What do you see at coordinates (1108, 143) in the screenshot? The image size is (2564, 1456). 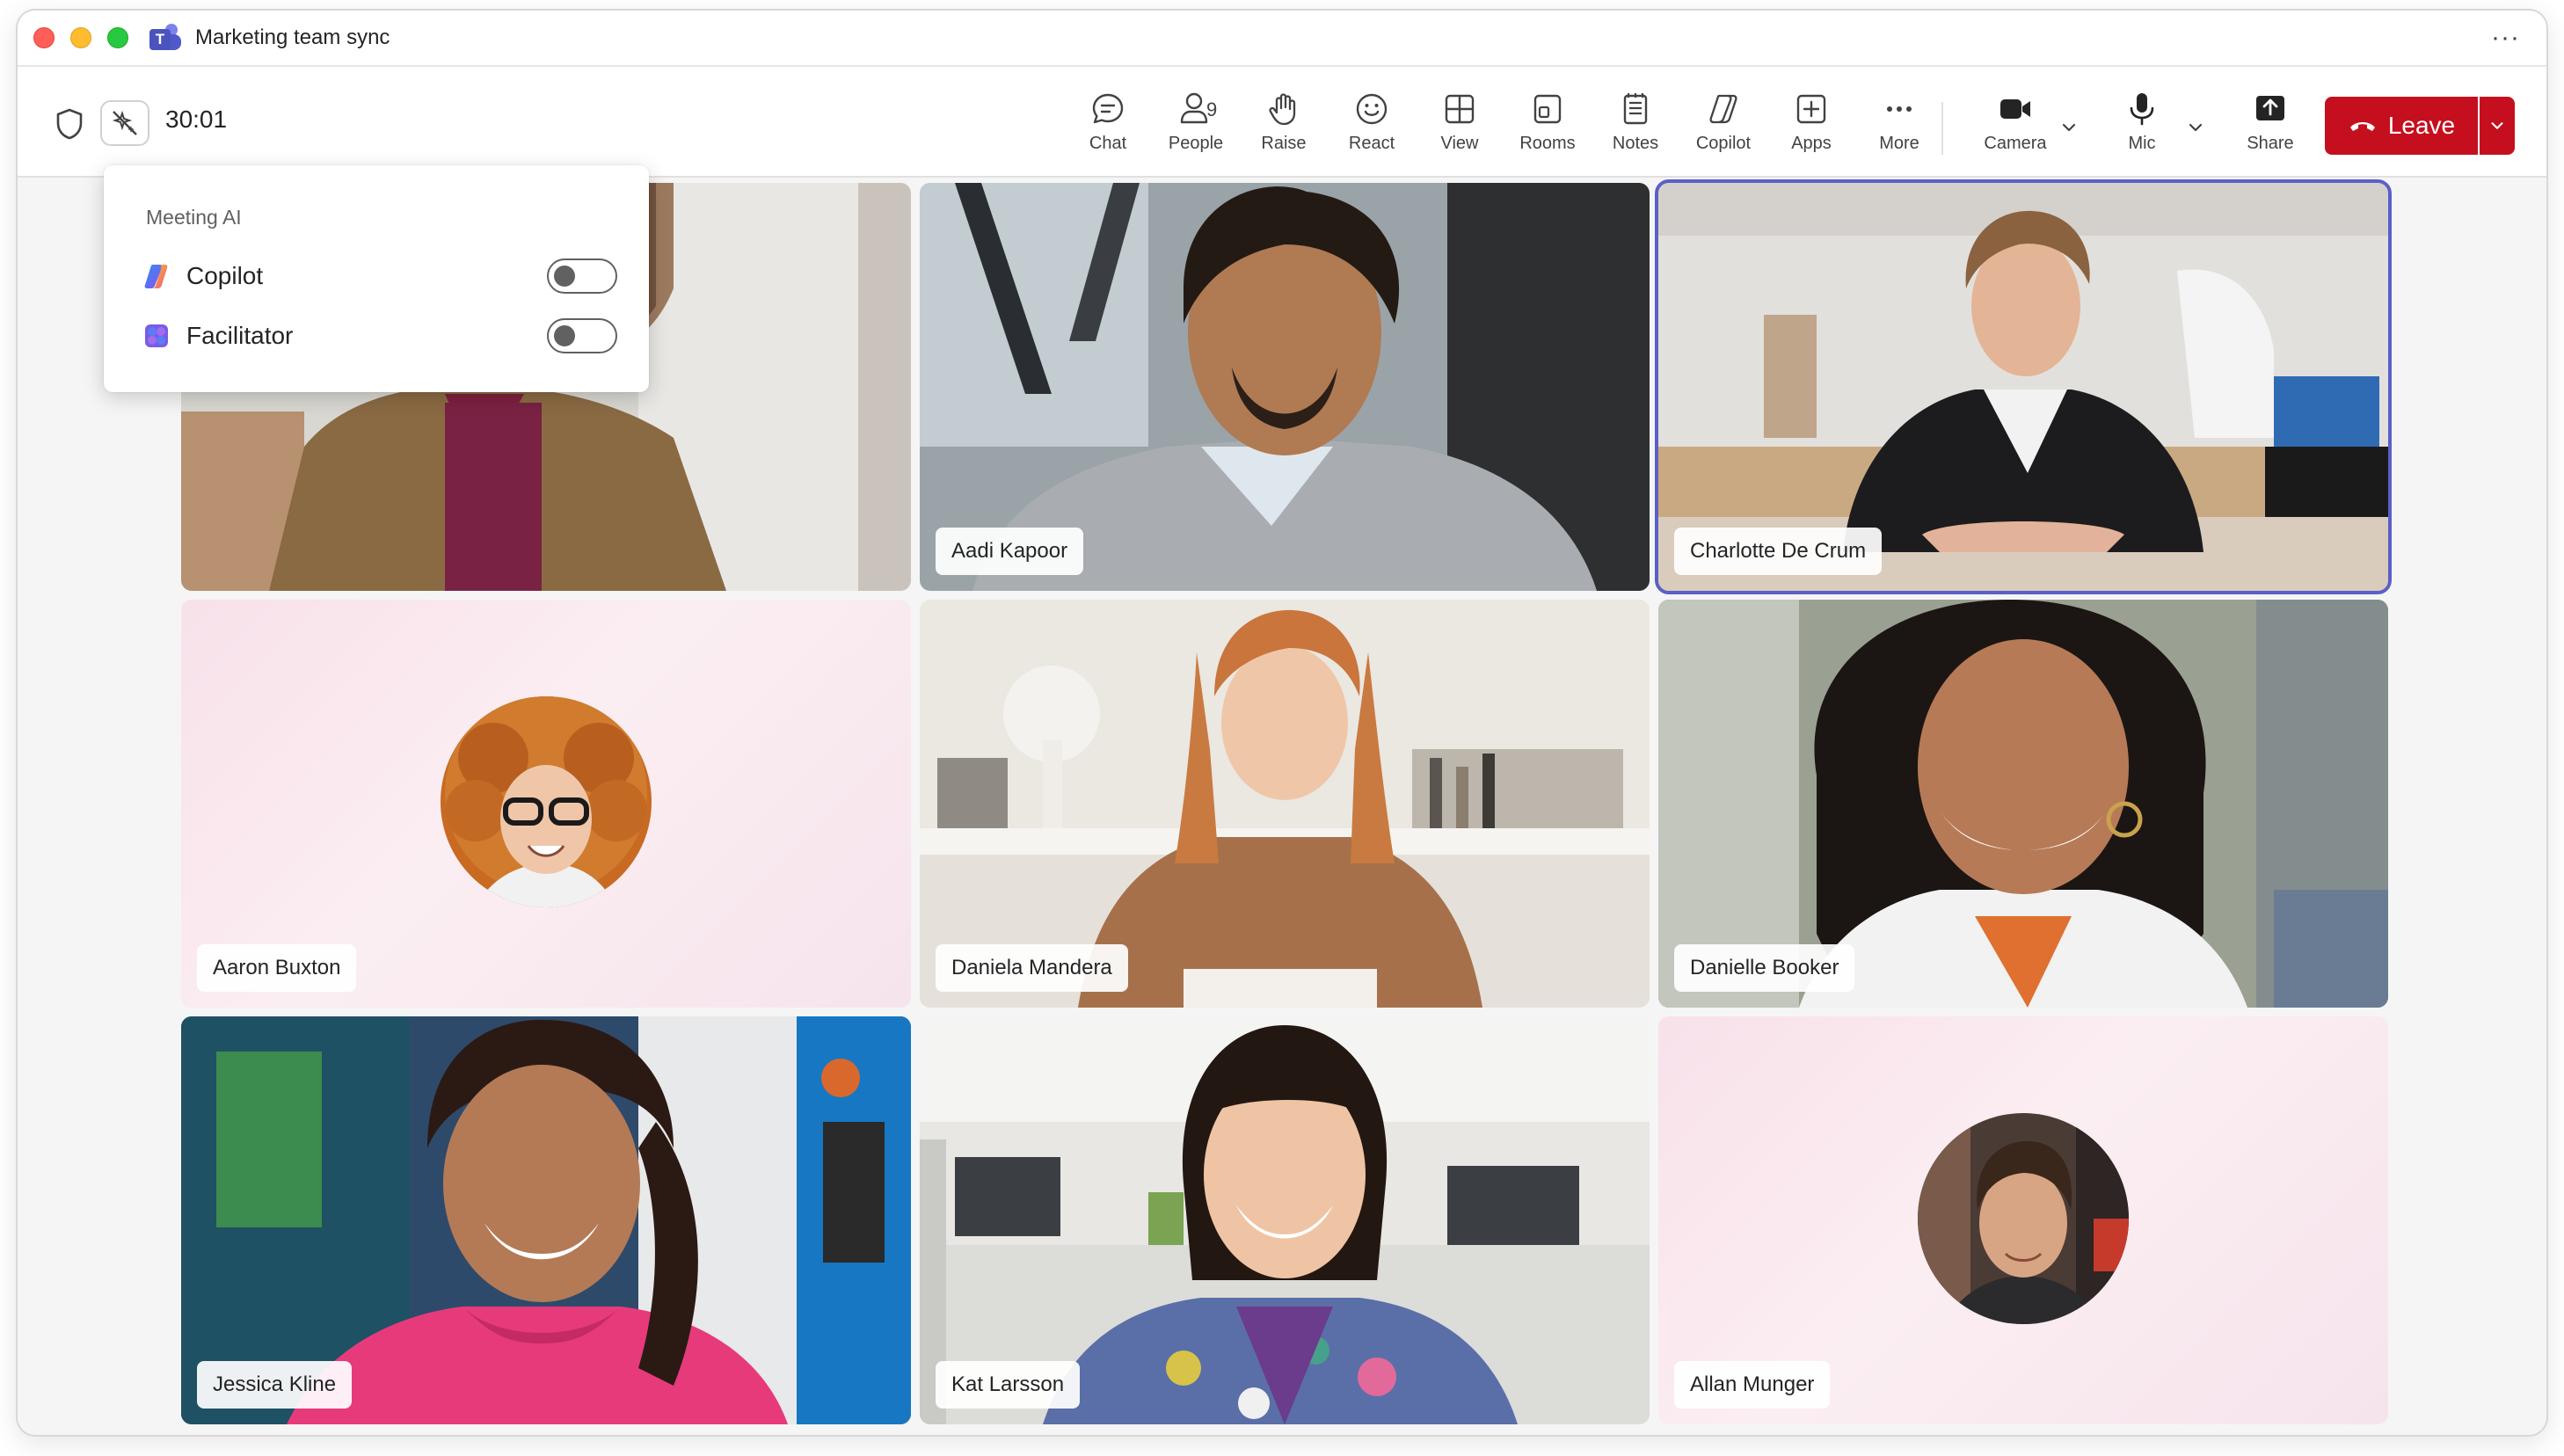 I see `chat-label: Chat` at bounding box center [1108, 143].